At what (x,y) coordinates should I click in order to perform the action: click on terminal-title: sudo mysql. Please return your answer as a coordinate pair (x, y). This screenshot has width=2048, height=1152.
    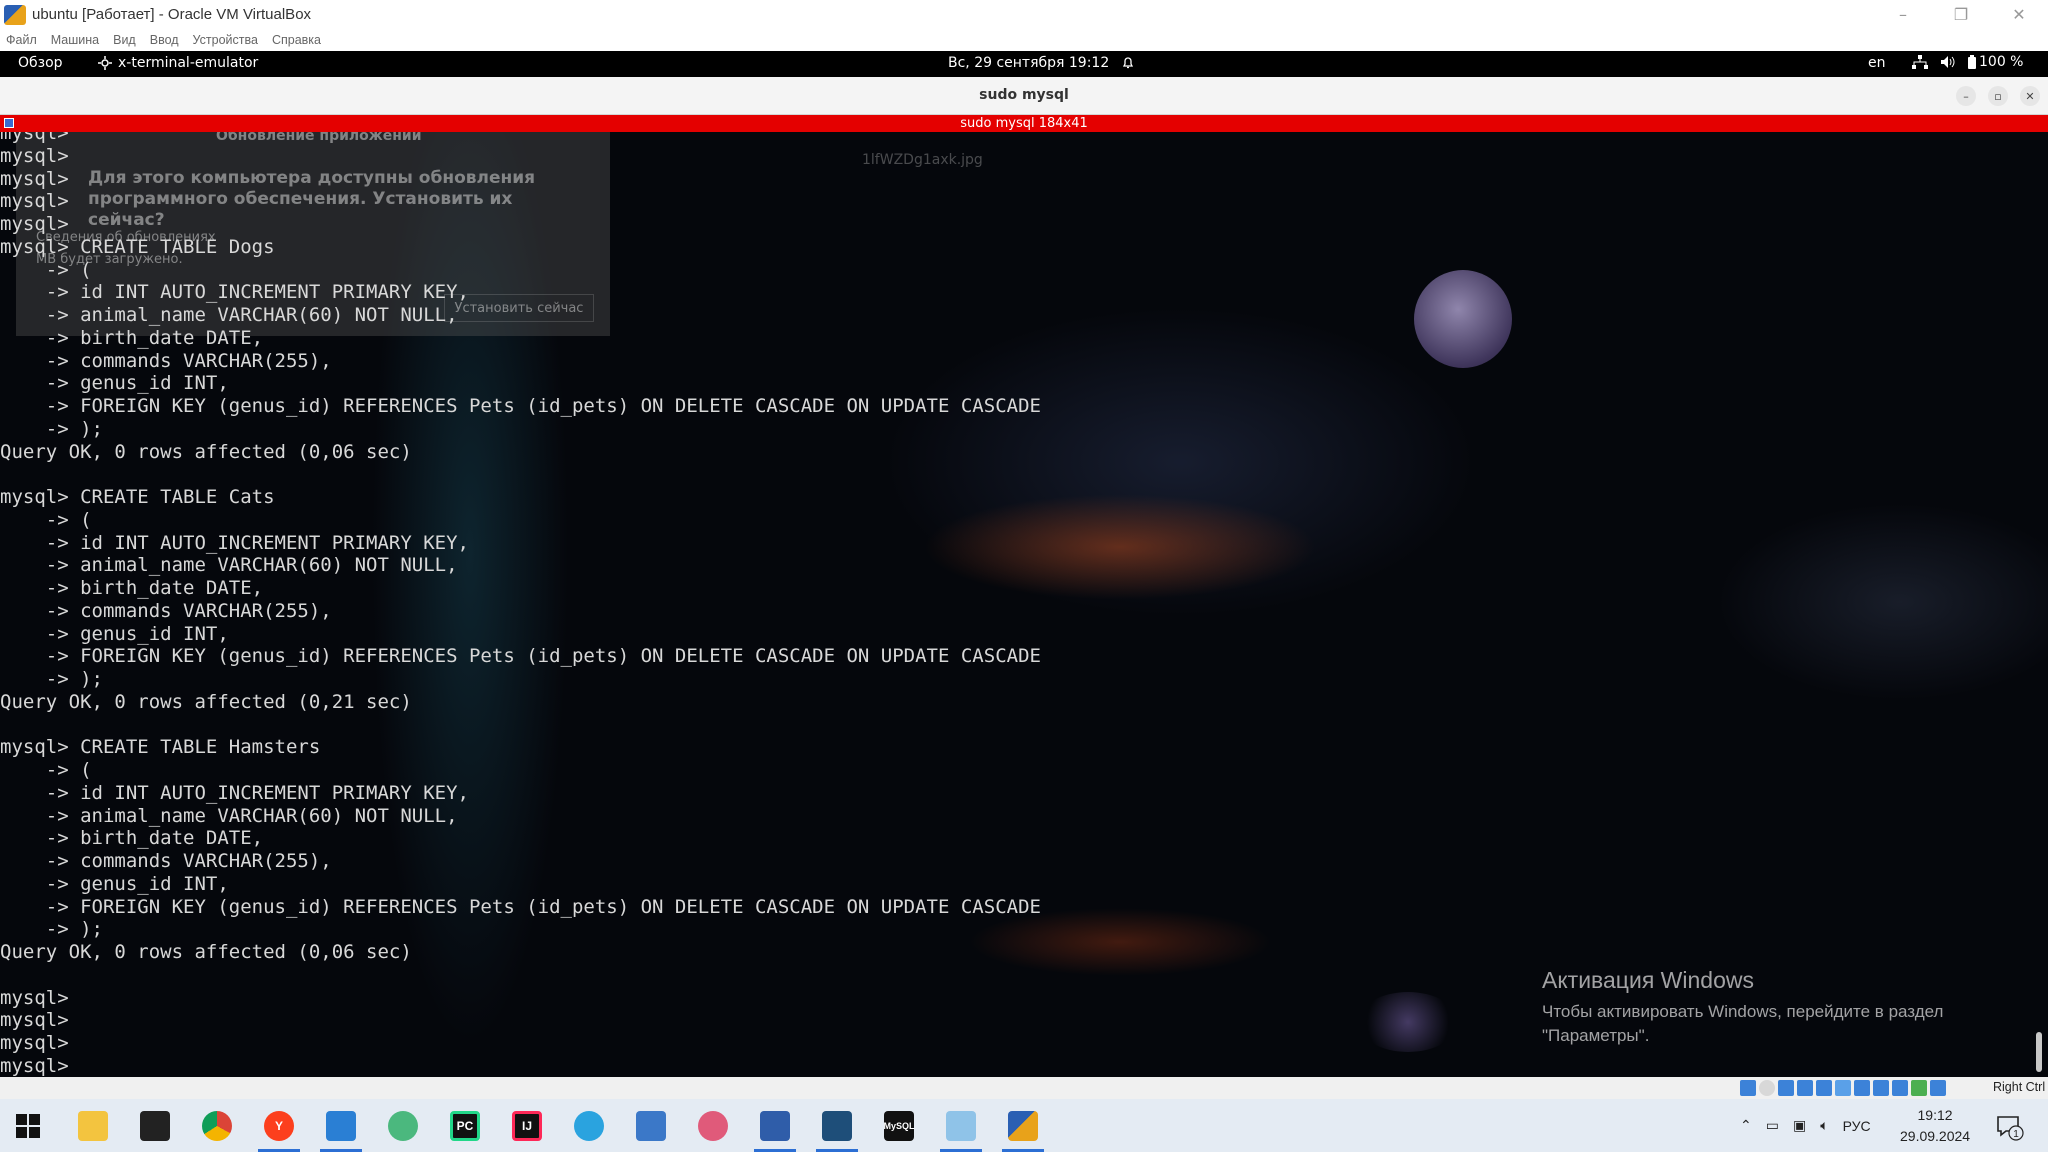
    Looking at the image, I should click on (1024, 95).